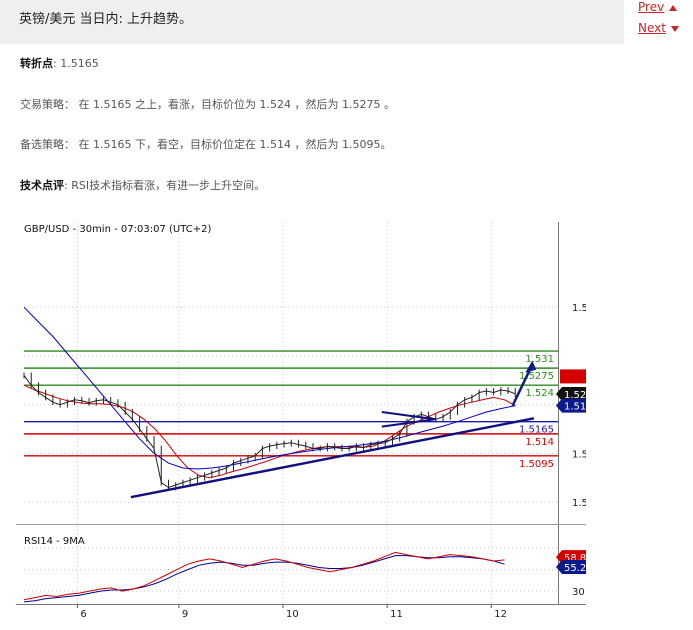 Image resolution: width=693 pixels, height=630 pixels. Describe the element at coordinates (579, 503) in the screenshot. I see `price-tick-label: 1.50` at that location.